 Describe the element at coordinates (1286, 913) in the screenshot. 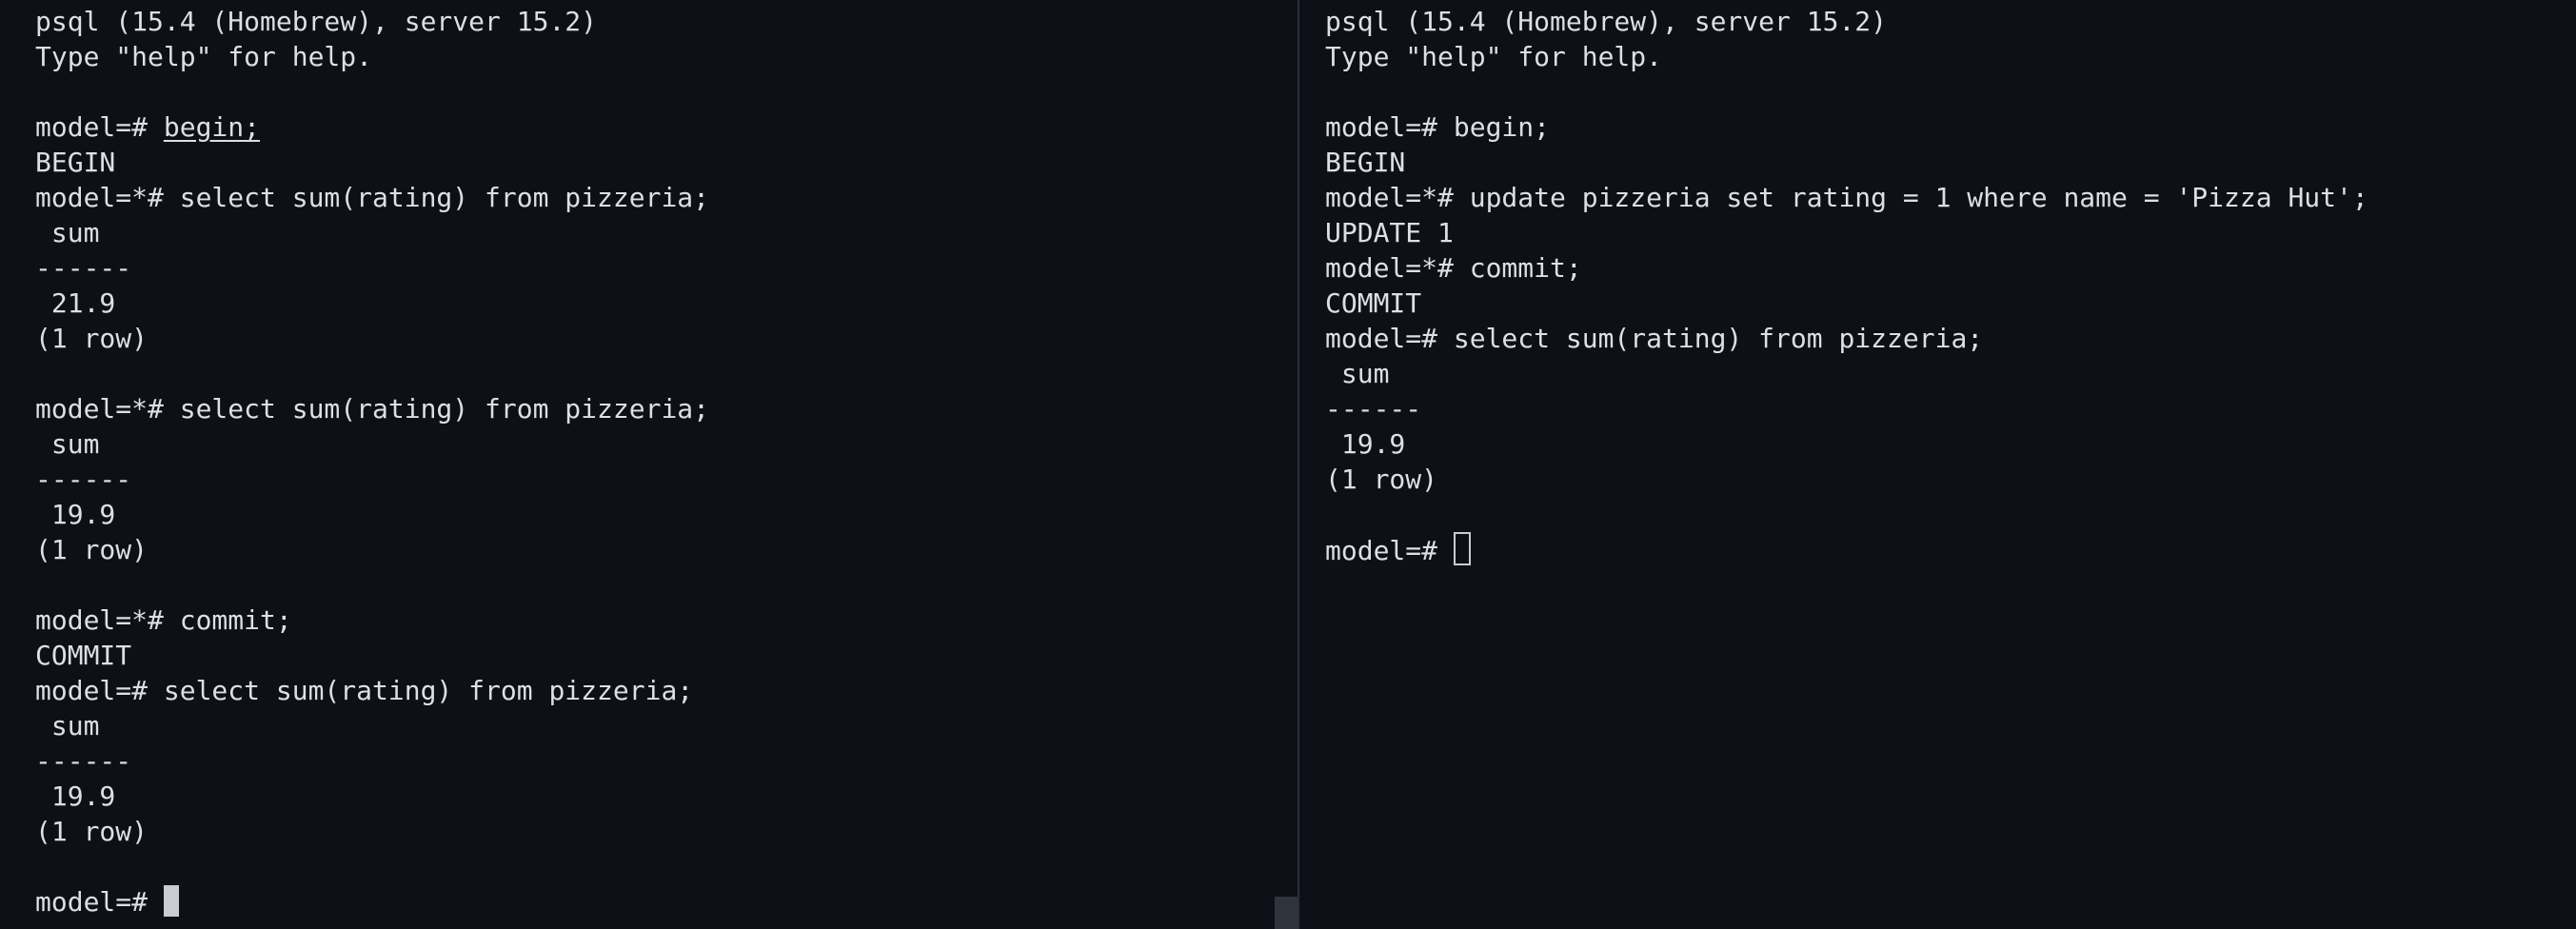

I see `scrollbar-thumb` at that location.